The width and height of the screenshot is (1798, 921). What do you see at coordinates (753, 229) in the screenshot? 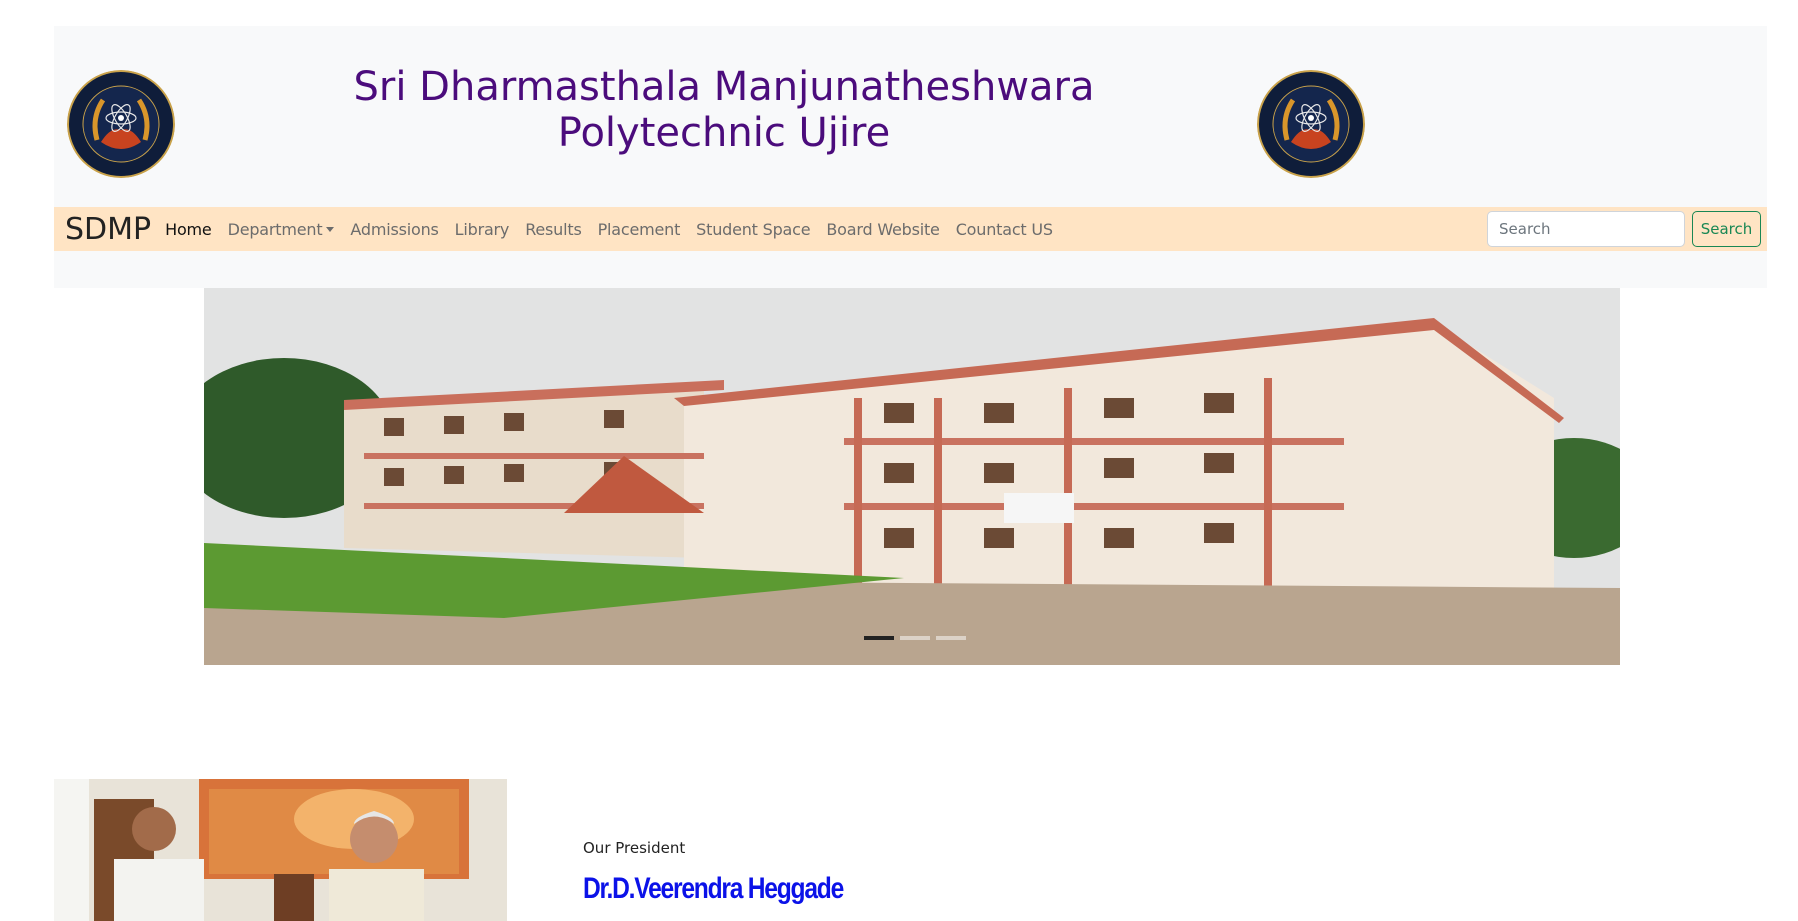
I see `nav-item-student-space: Student Space` at bounding box center [753, 229].